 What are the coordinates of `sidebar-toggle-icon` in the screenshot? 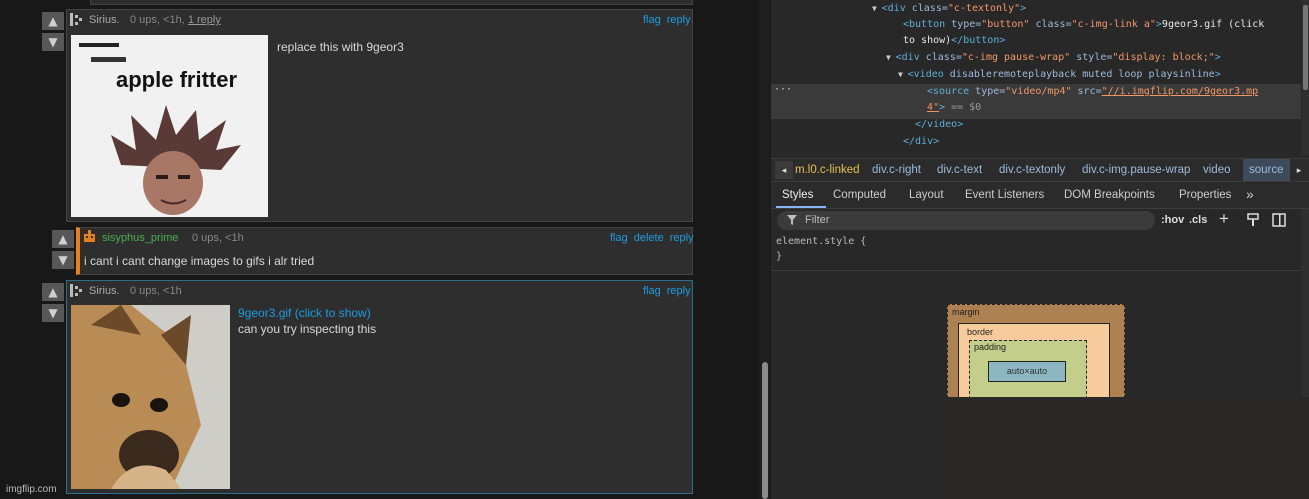 It's located at (1279, 220).